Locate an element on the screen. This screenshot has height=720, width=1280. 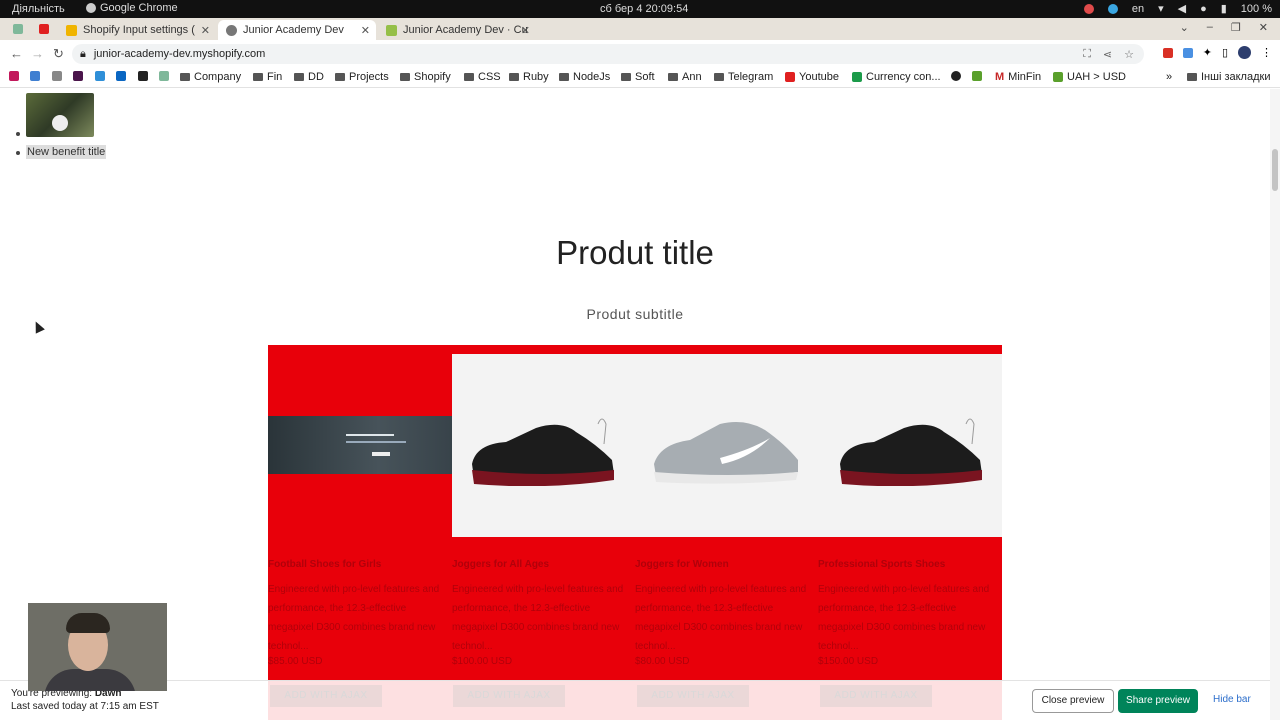
reload-icon: ↻ is located at coordinates (58, 54).